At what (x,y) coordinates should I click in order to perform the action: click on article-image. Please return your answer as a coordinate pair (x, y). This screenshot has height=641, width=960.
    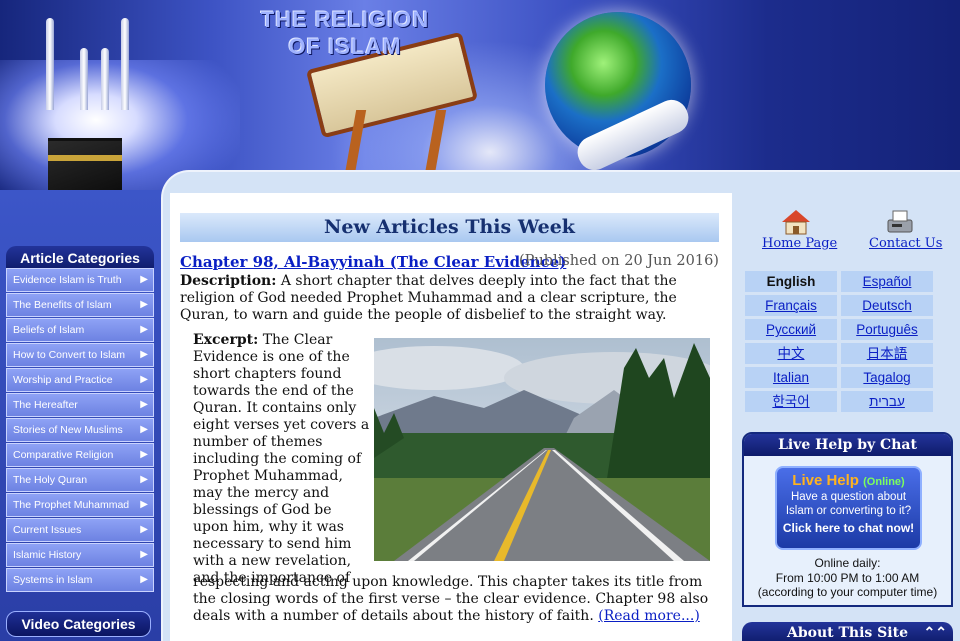
    Looking at the image, I should click on (542, 449).